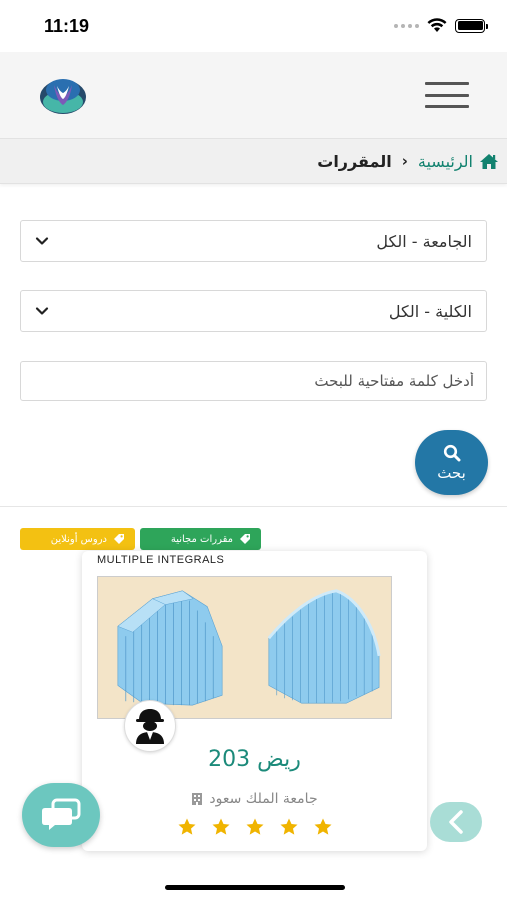 Image resolution: width=507 pixels, height=900 pixels. I want to click on app-logo-icon, so click(63, 96).